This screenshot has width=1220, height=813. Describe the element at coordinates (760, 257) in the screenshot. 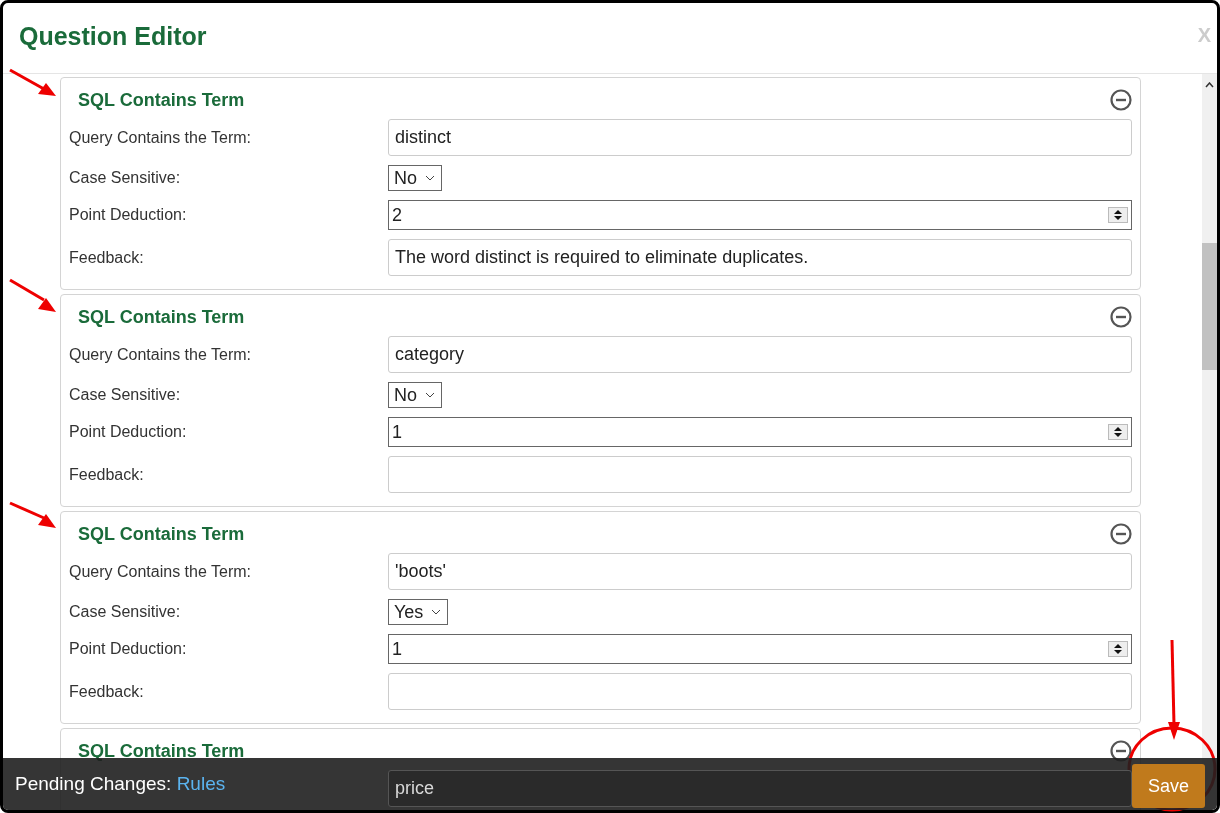

I see `text-field: The word distinct is required to eliminate duplicates.` at that location.